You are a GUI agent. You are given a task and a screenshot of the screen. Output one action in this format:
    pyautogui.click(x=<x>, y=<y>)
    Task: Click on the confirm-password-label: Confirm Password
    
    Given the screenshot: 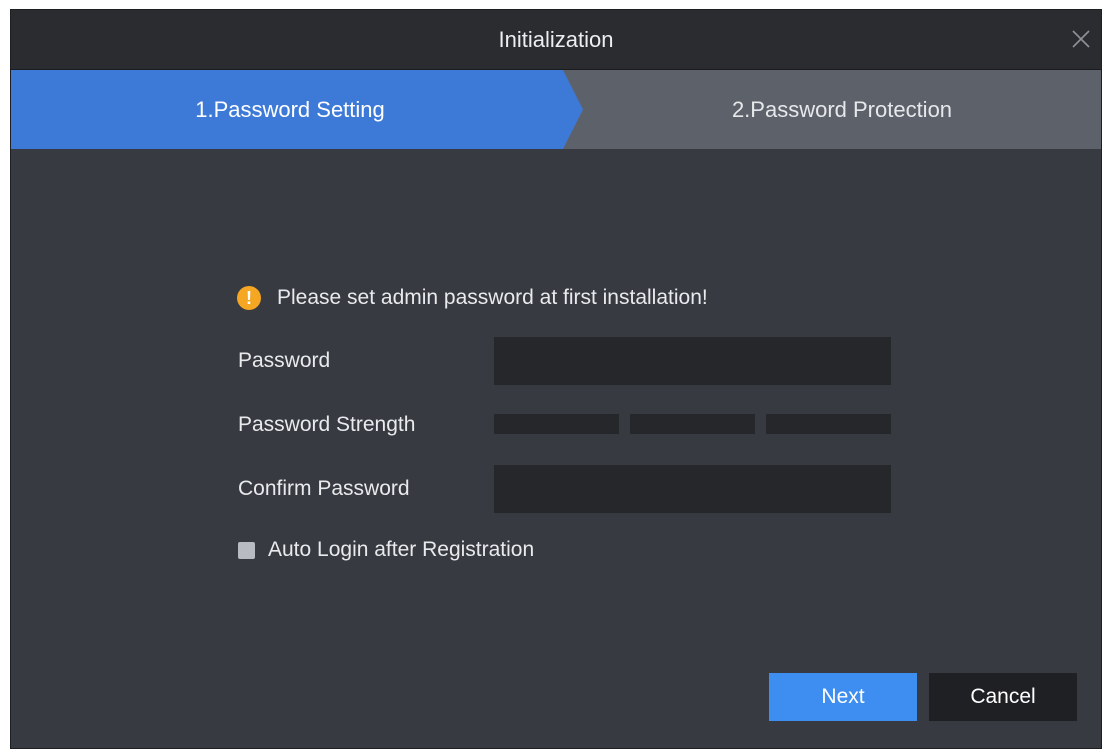 What is the action you would take?
    pyautogui.click(x=324, y=488)
    